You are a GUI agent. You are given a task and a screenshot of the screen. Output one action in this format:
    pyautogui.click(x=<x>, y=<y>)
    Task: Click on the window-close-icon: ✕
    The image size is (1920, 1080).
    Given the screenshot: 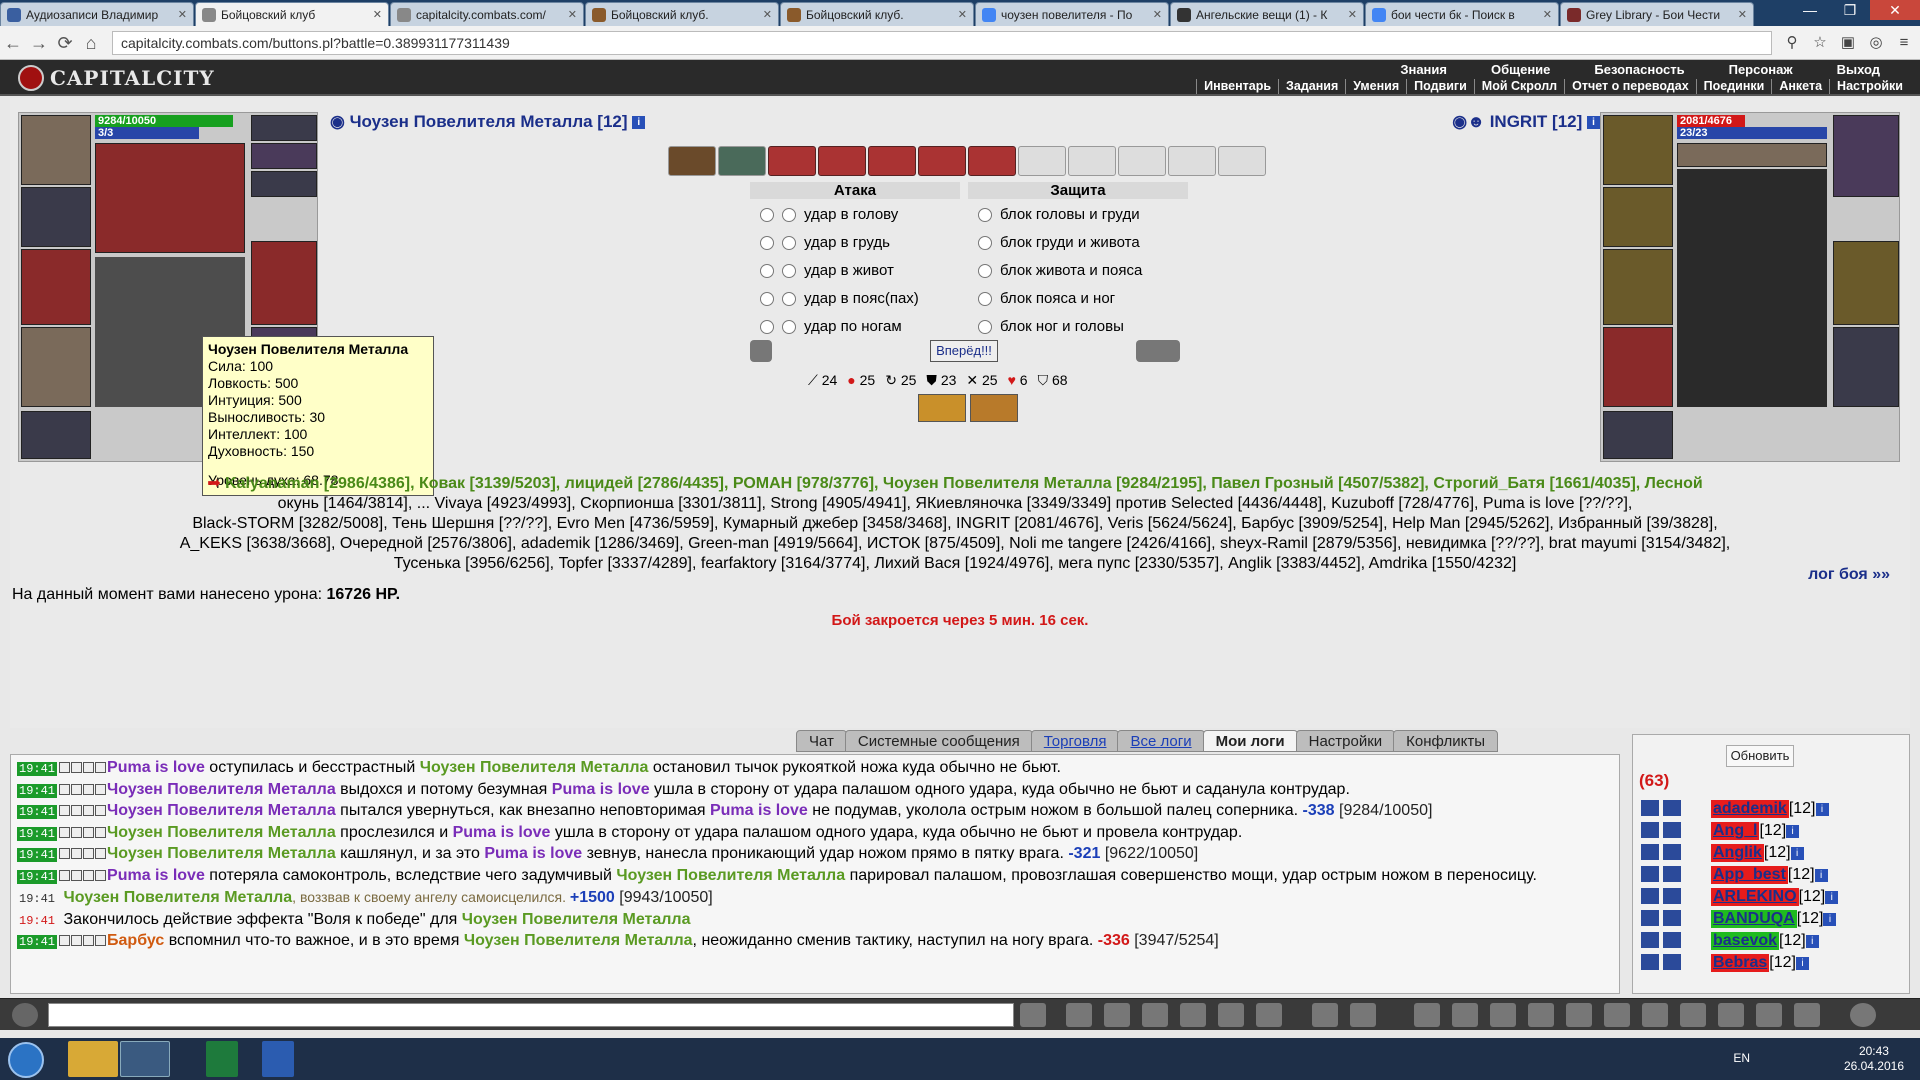 What is the action you would take?
    pyautogui.click(x=1895, y=10)
    